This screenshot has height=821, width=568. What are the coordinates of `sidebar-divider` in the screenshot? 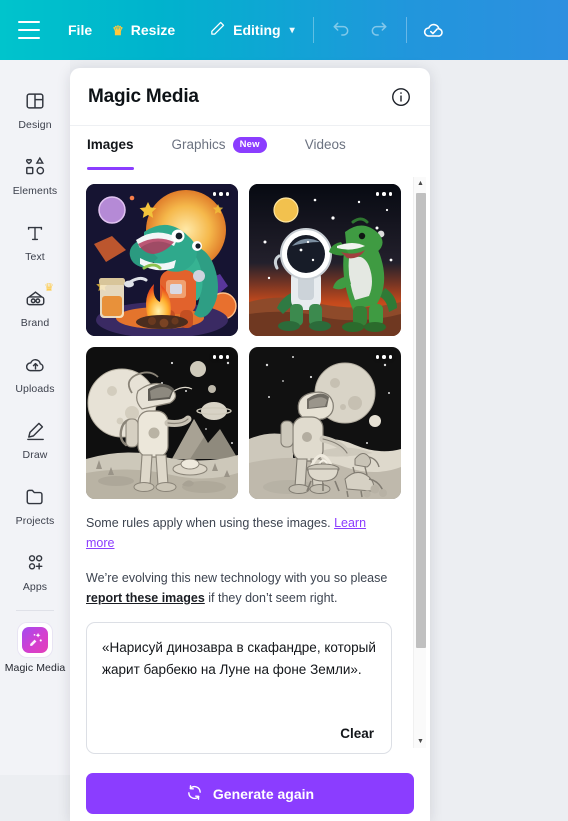 It's located at (35, 610).